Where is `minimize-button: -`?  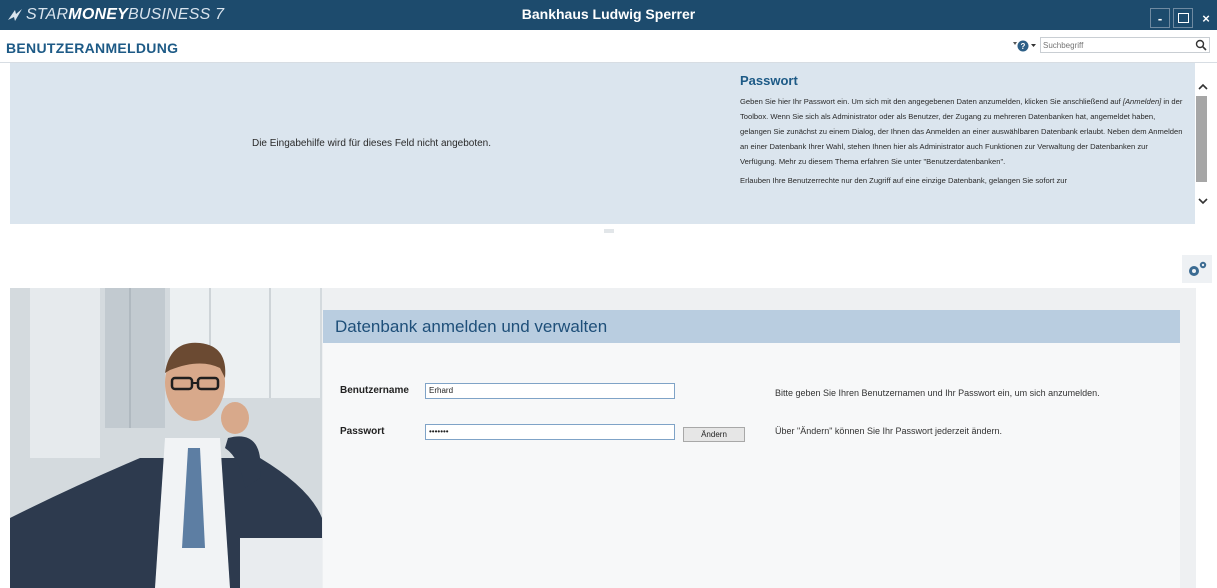 minimize-button: - is located at coordinates (1160, 18).